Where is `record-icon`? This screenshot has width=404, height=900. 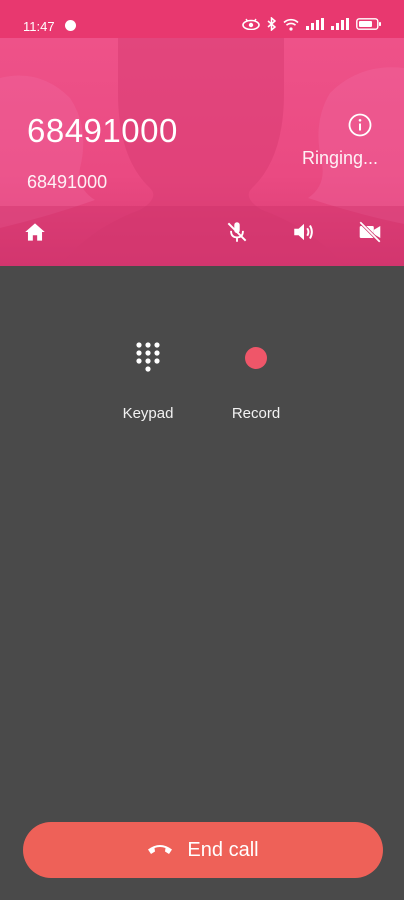
record-icon is located at coordinates (256, 358).